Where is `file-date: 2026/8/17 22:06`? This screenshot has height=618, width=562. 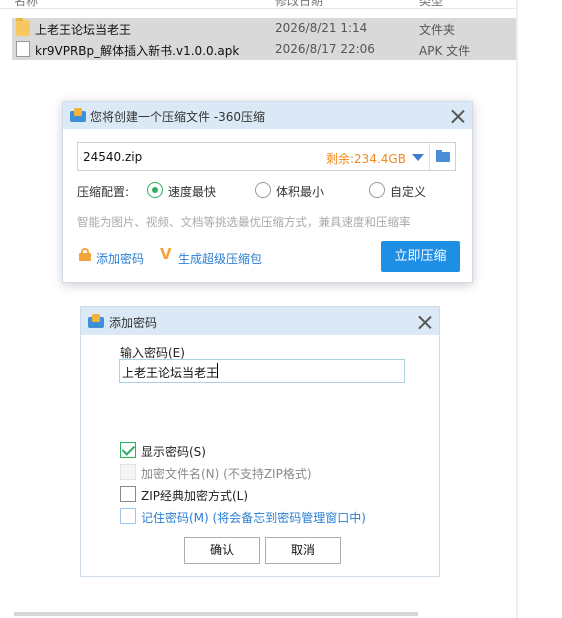 file-date: 2026/8/17 22:06 is located at coordinates (325, 49).